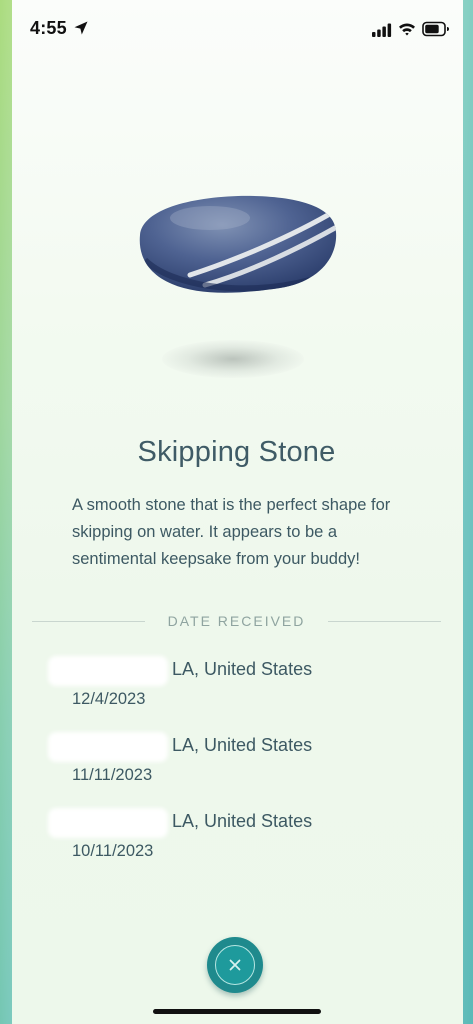 The height and width of the screenshot is (1024, 473). I want to click on status-bar: 4:55, so click(236, 29).